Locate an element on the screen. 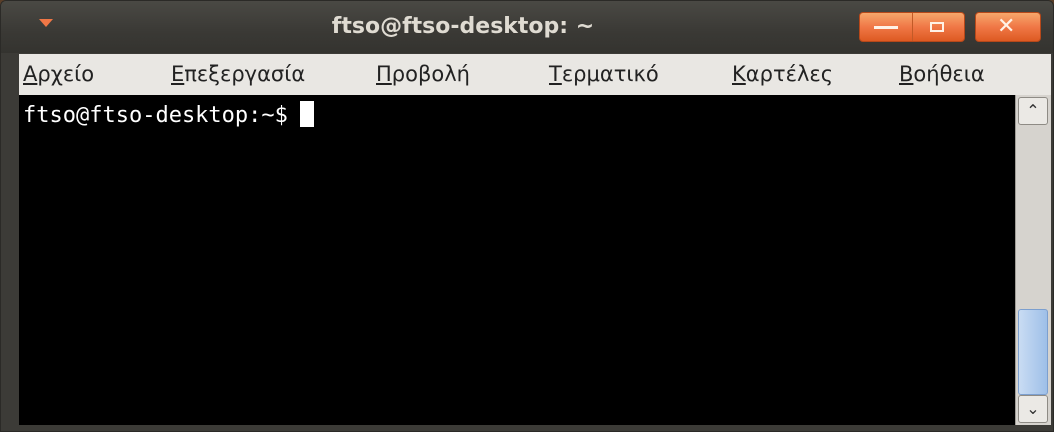 This screenshot has width=1054, height=432. close-icon: ✕ is located at coordinates (1006, 26).